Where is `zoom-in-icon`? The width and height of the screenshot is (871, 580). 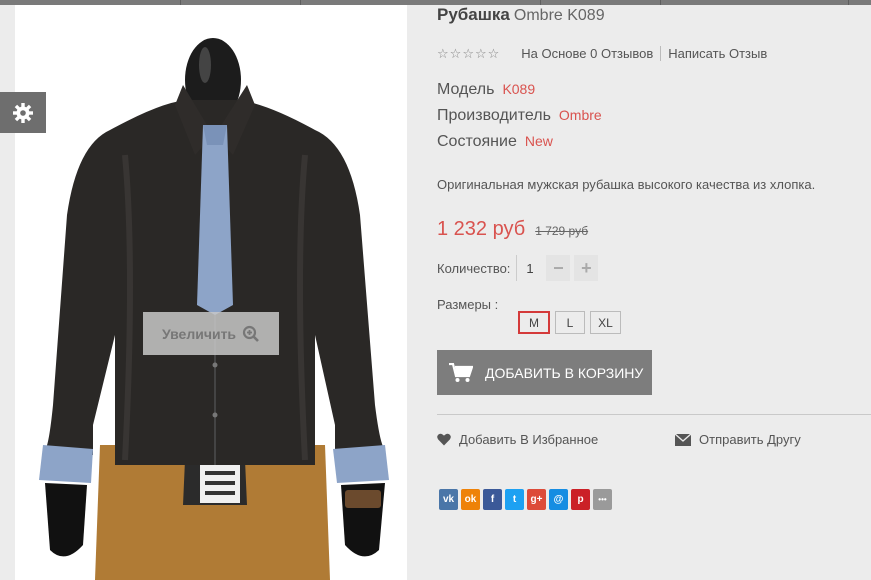
zoom-in-icon is located at coordinates (250, 333).